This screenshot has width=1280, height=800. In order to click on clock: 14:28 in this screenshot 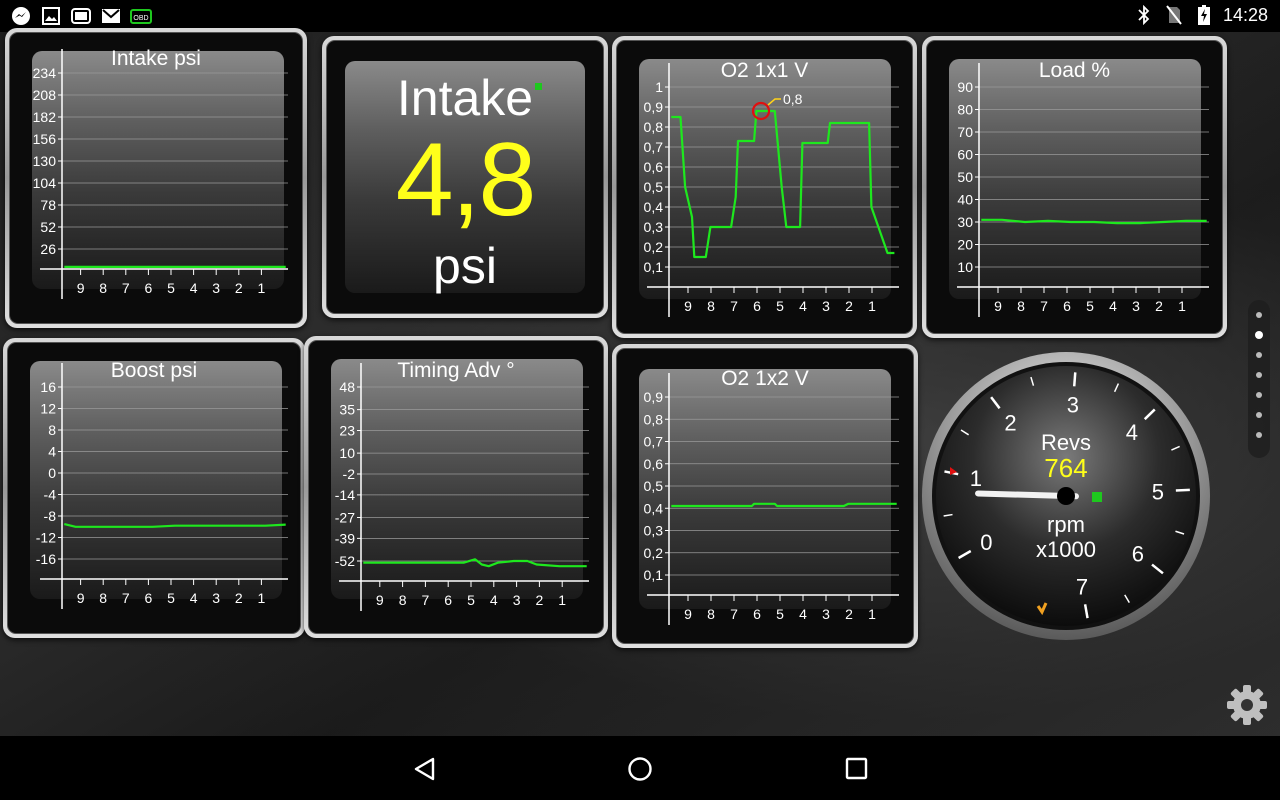, I will do `click(1245, 14)`.